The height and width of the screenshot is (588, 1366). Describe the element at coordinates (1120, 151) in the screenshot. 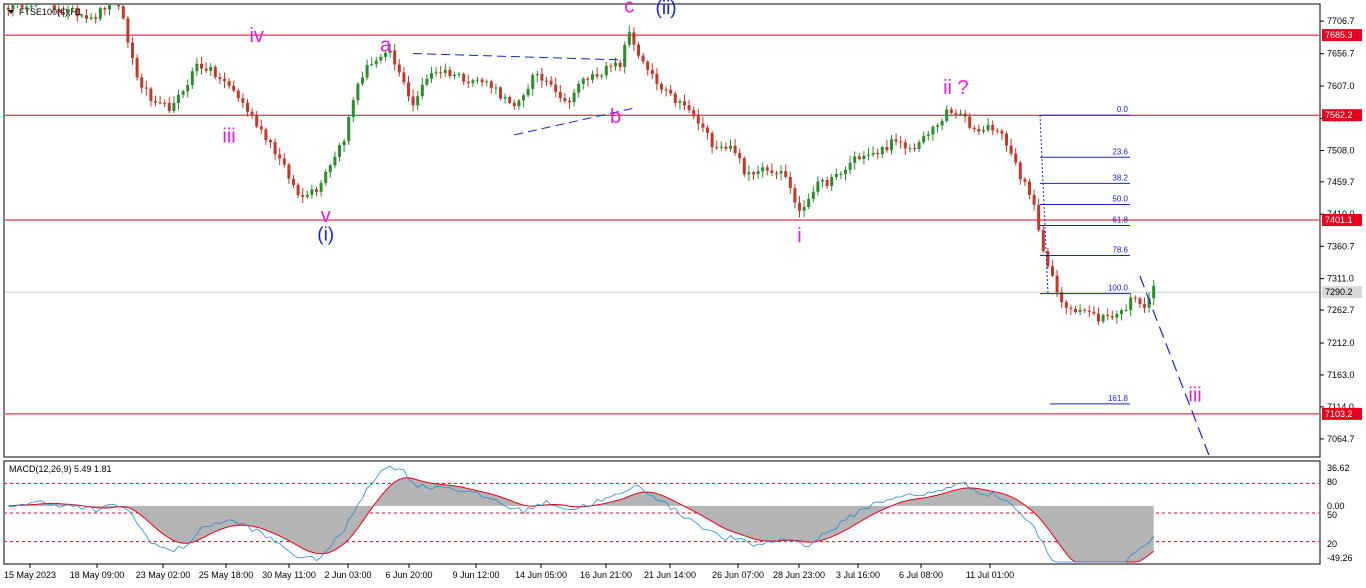

I see `fib-level-label: 23.6` at that location.